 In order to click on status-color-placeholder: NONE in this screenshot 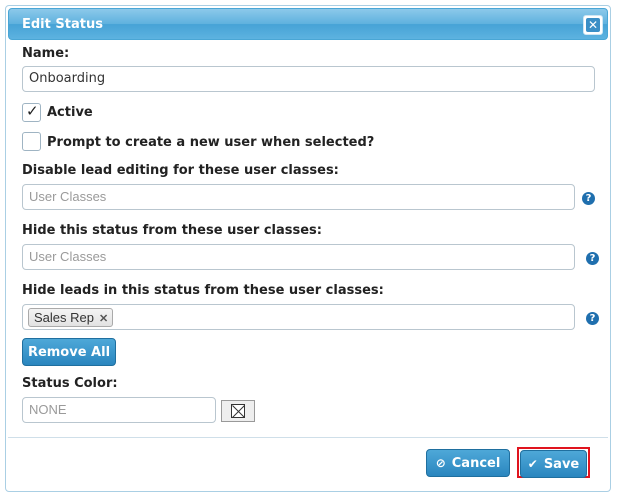, I will do `click(48, 409)`.